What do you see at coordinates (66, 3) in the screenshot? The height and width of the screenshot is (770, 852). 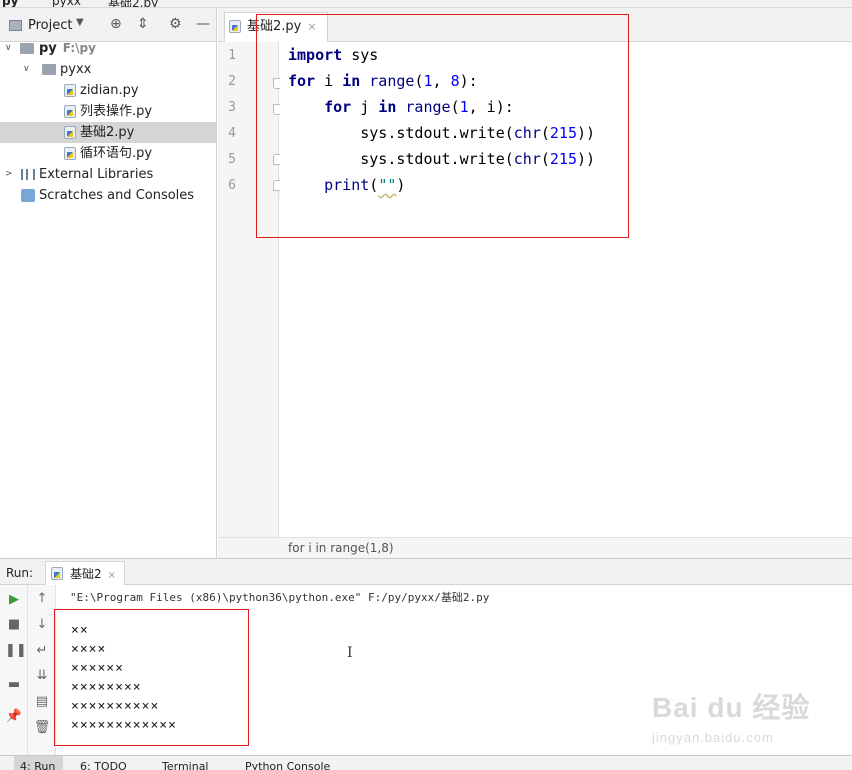 I see `breadcrumb-folder: pyxx` at bounding box center [66, 3].